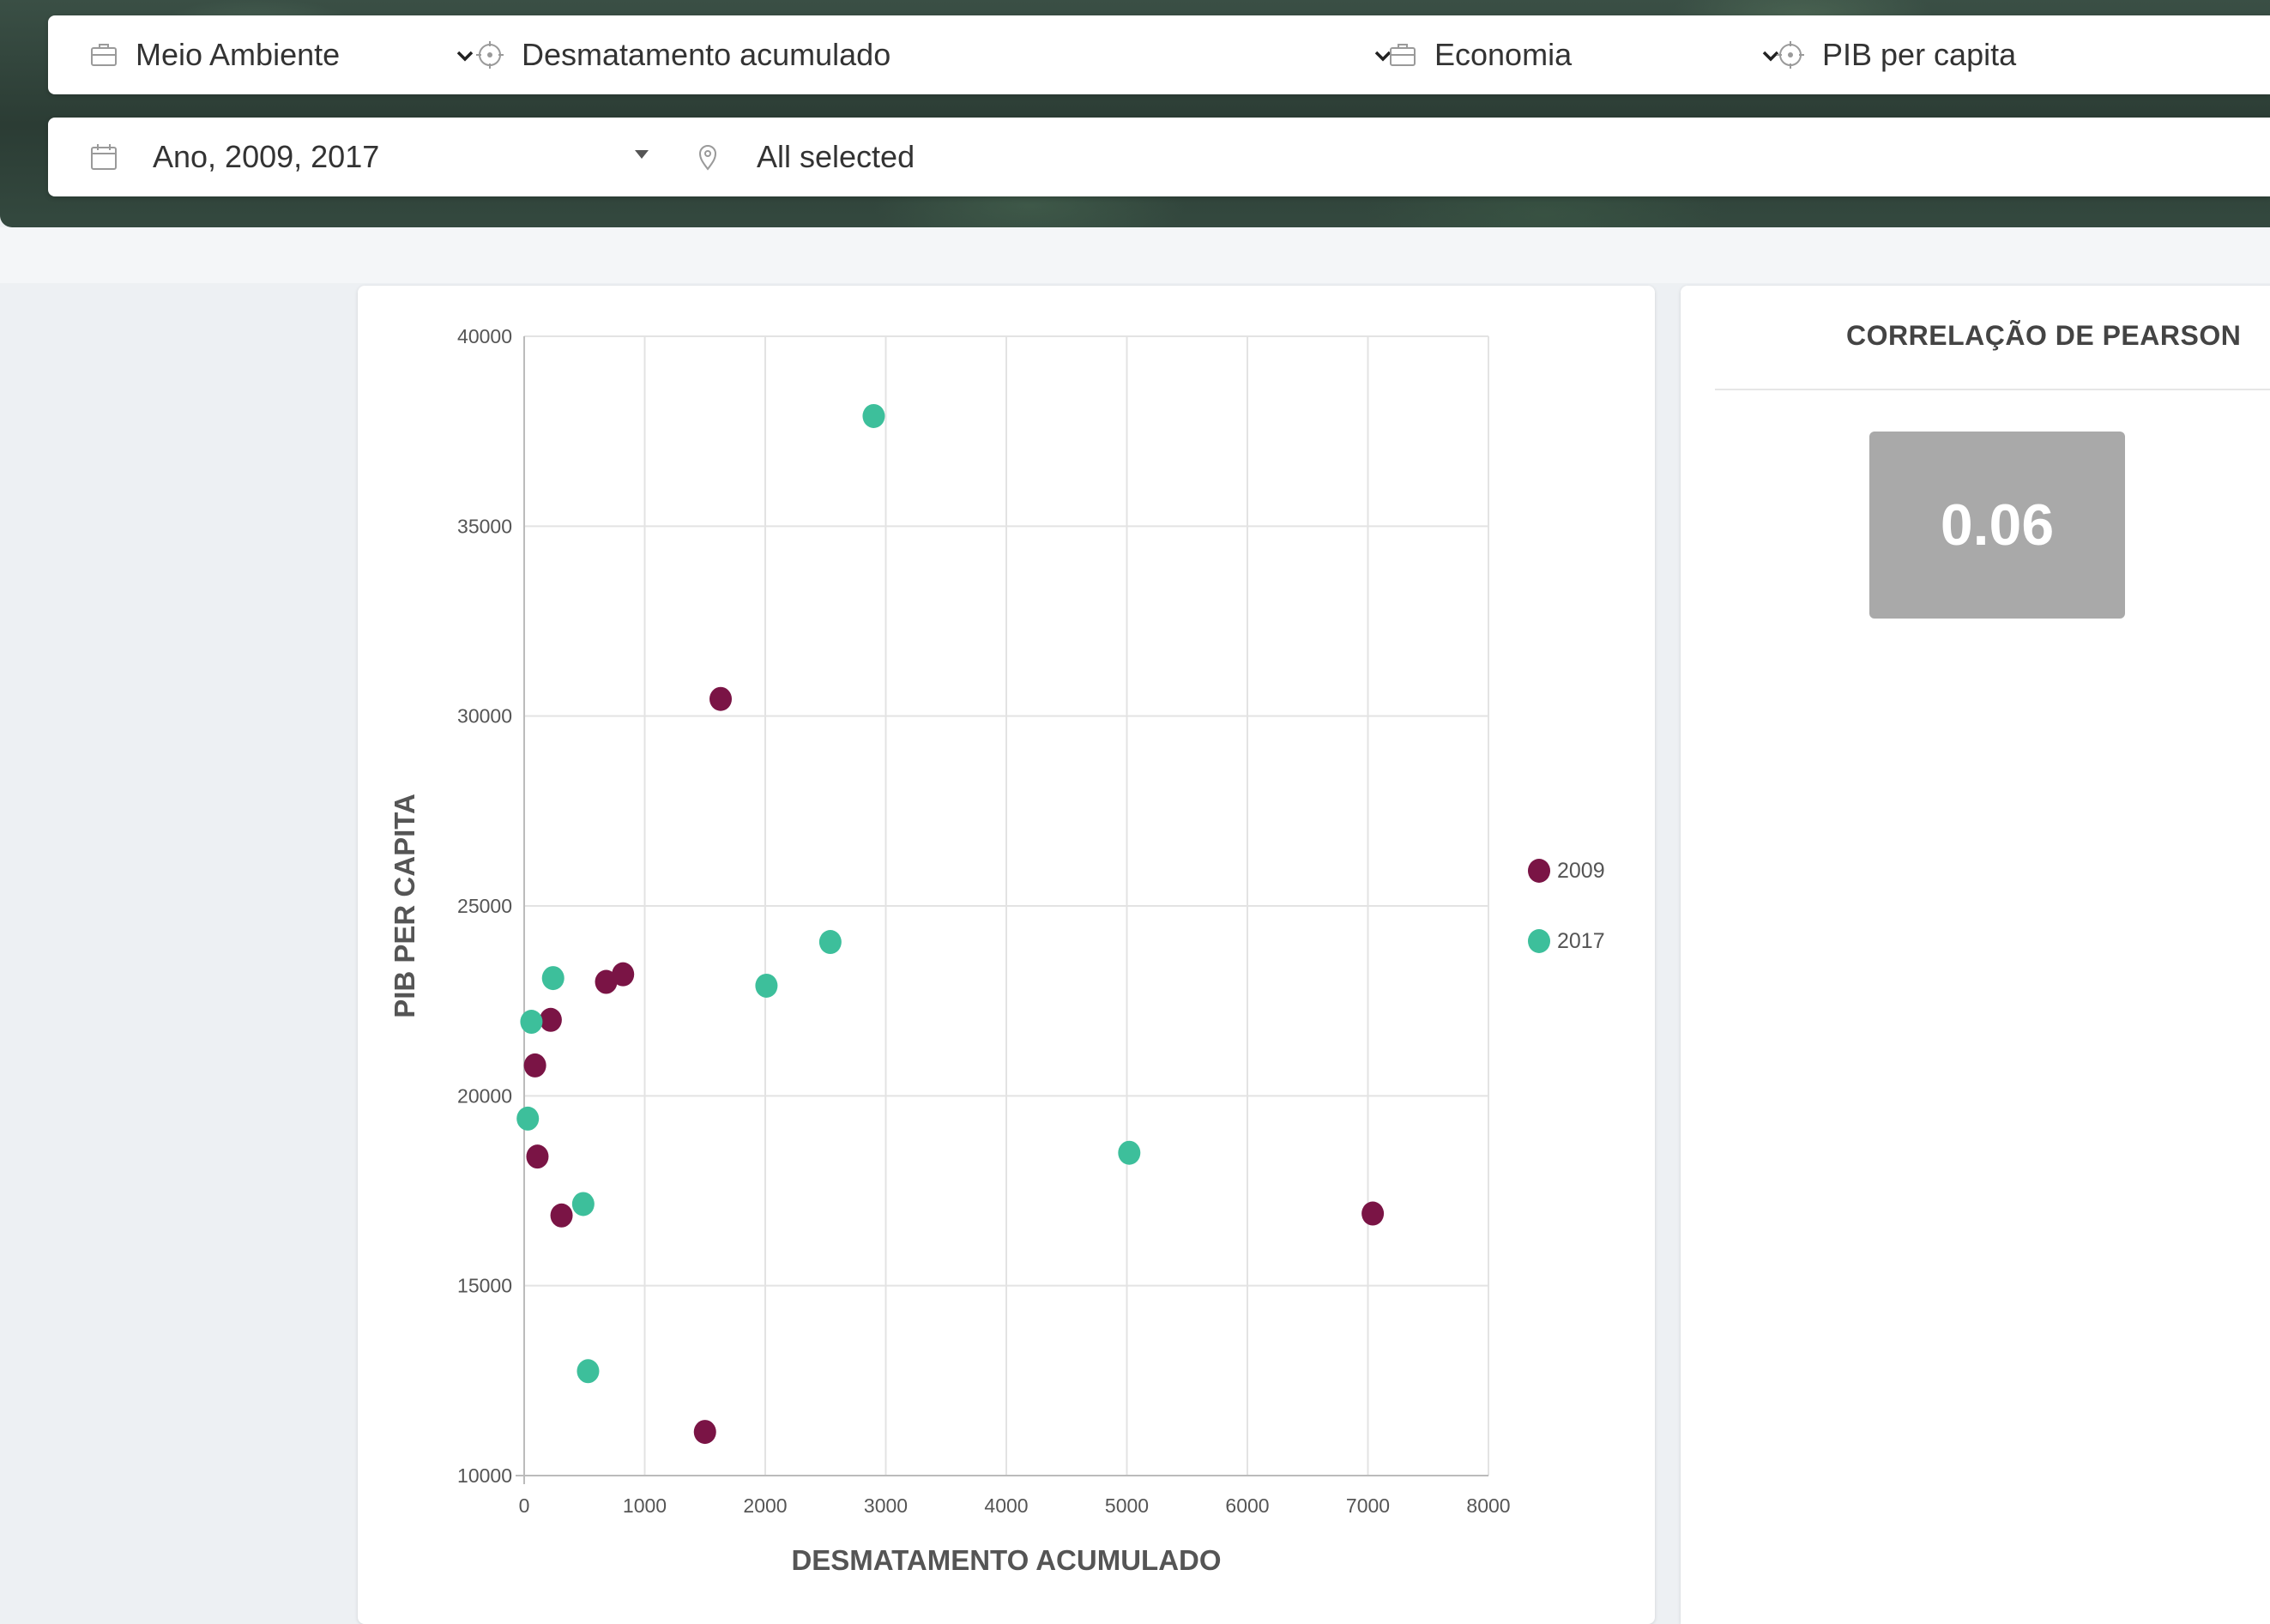  What do you see at coordinates (485, 526) in the screenshot?
I see `y-tick-label: 35000` at bounding box center [485, 526].